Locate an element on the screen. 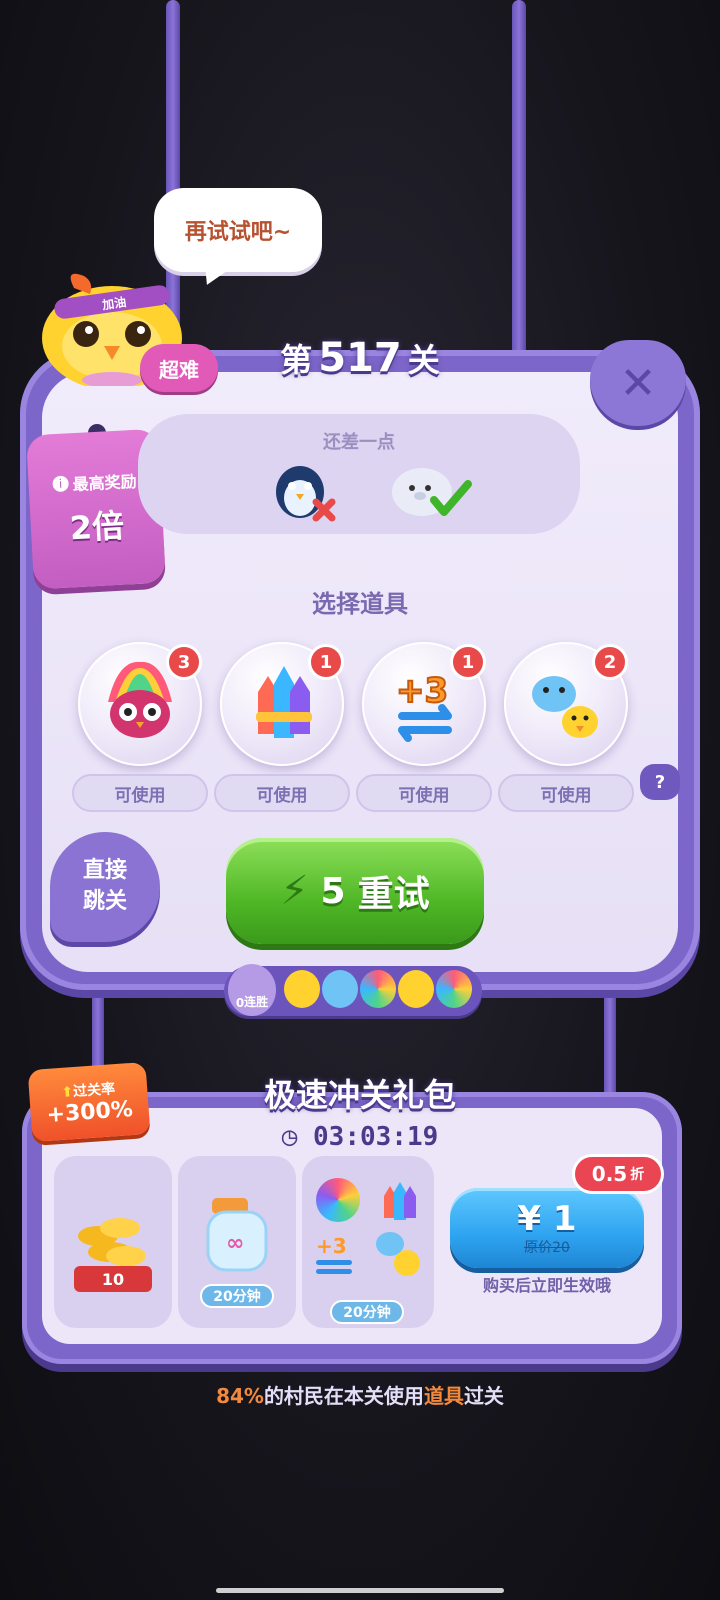  gift-pack-price: ¥ 1 is located at coordinates (547, 1219).